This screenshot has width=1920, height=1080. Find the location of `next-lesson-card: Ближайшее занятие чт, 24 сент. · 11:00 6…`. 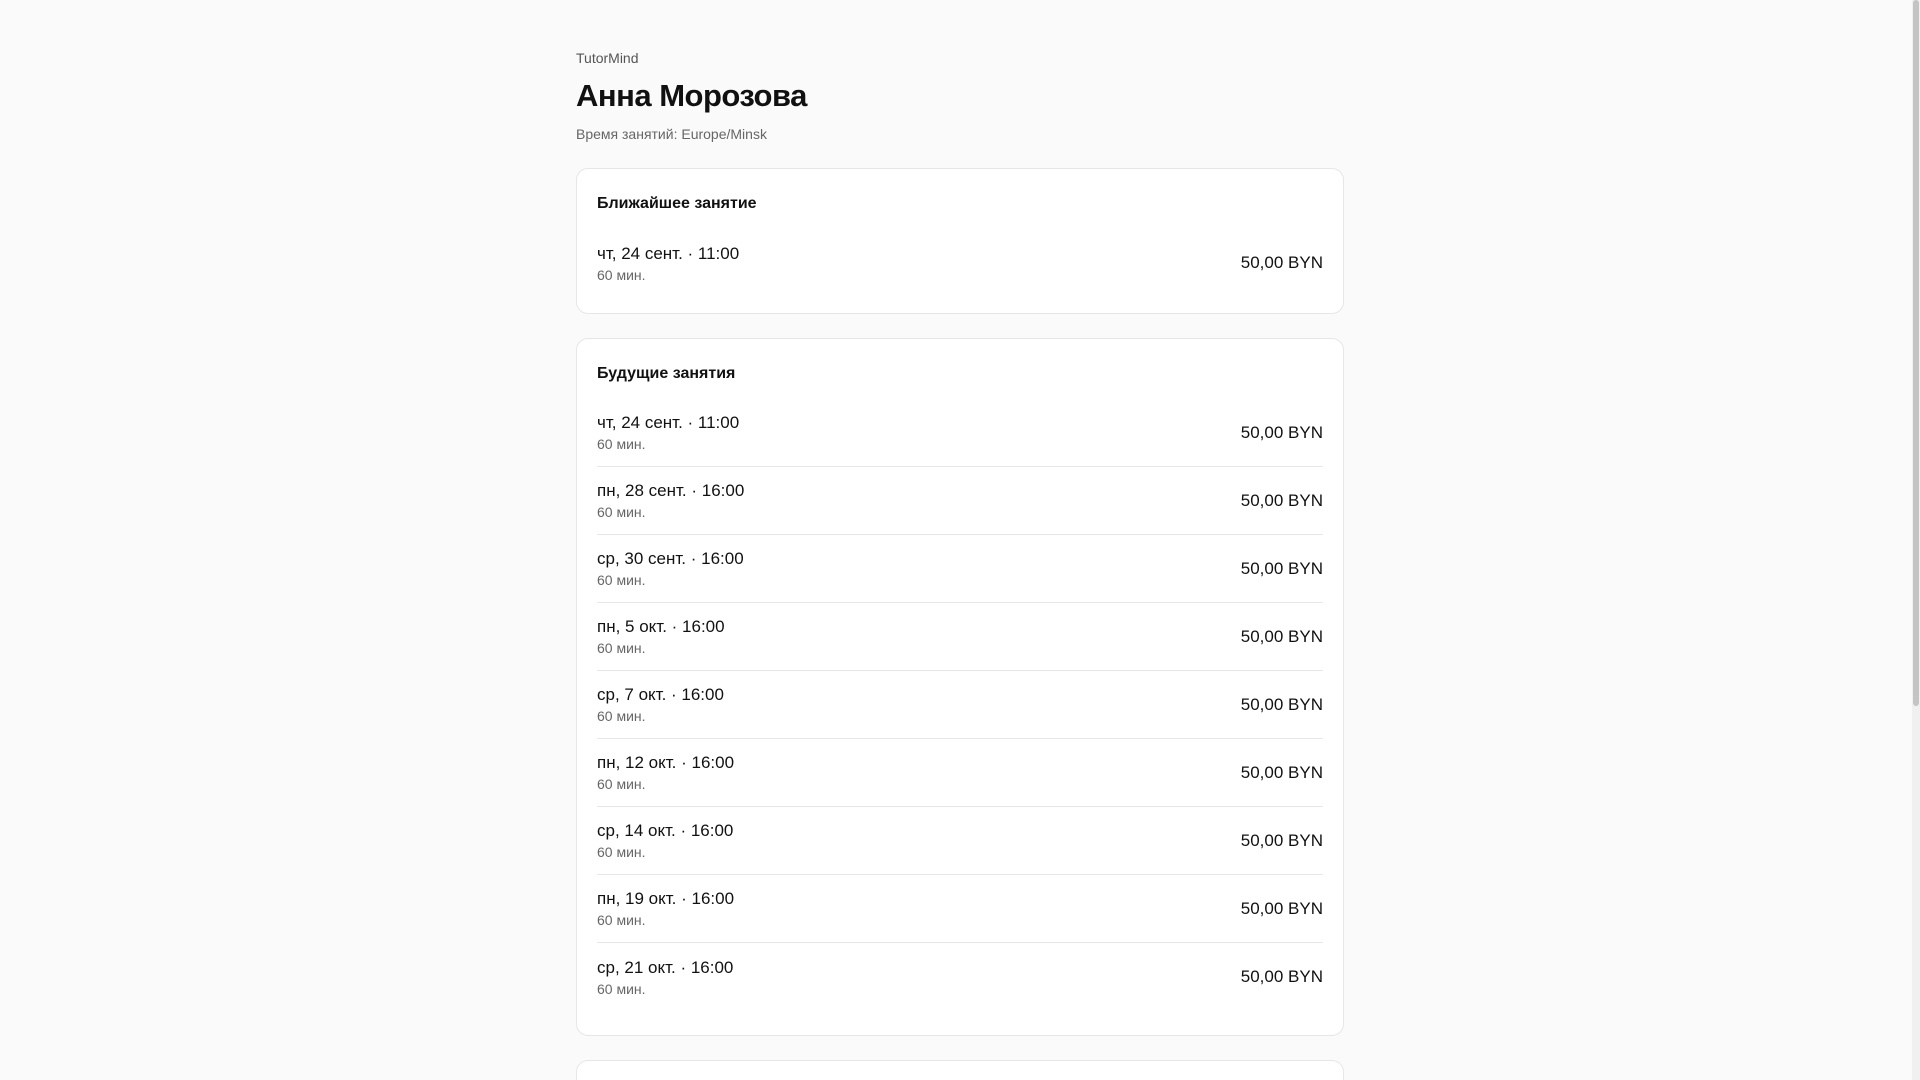

next-lesson-card: Ближайшее занятие чт, 24 сент. · 11:00 6… is located at coordinates (960, 241).